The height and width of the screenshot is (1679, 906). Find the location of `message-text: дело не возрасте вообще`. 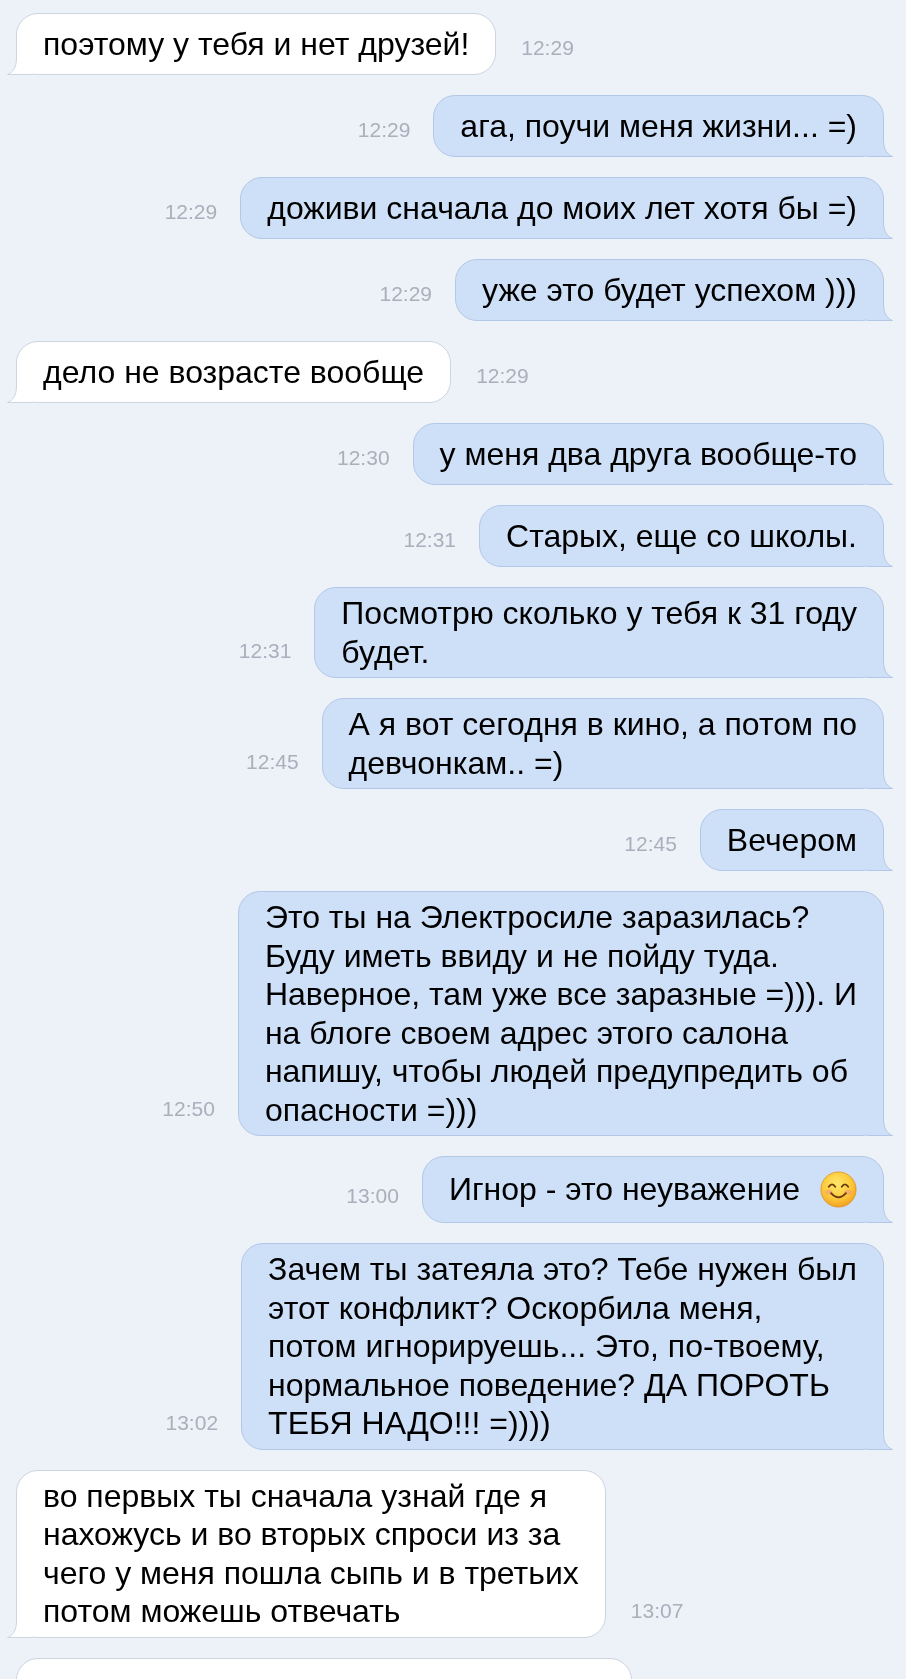

message-text: дело не возрасте вообще is located at coordinates (234, 372).